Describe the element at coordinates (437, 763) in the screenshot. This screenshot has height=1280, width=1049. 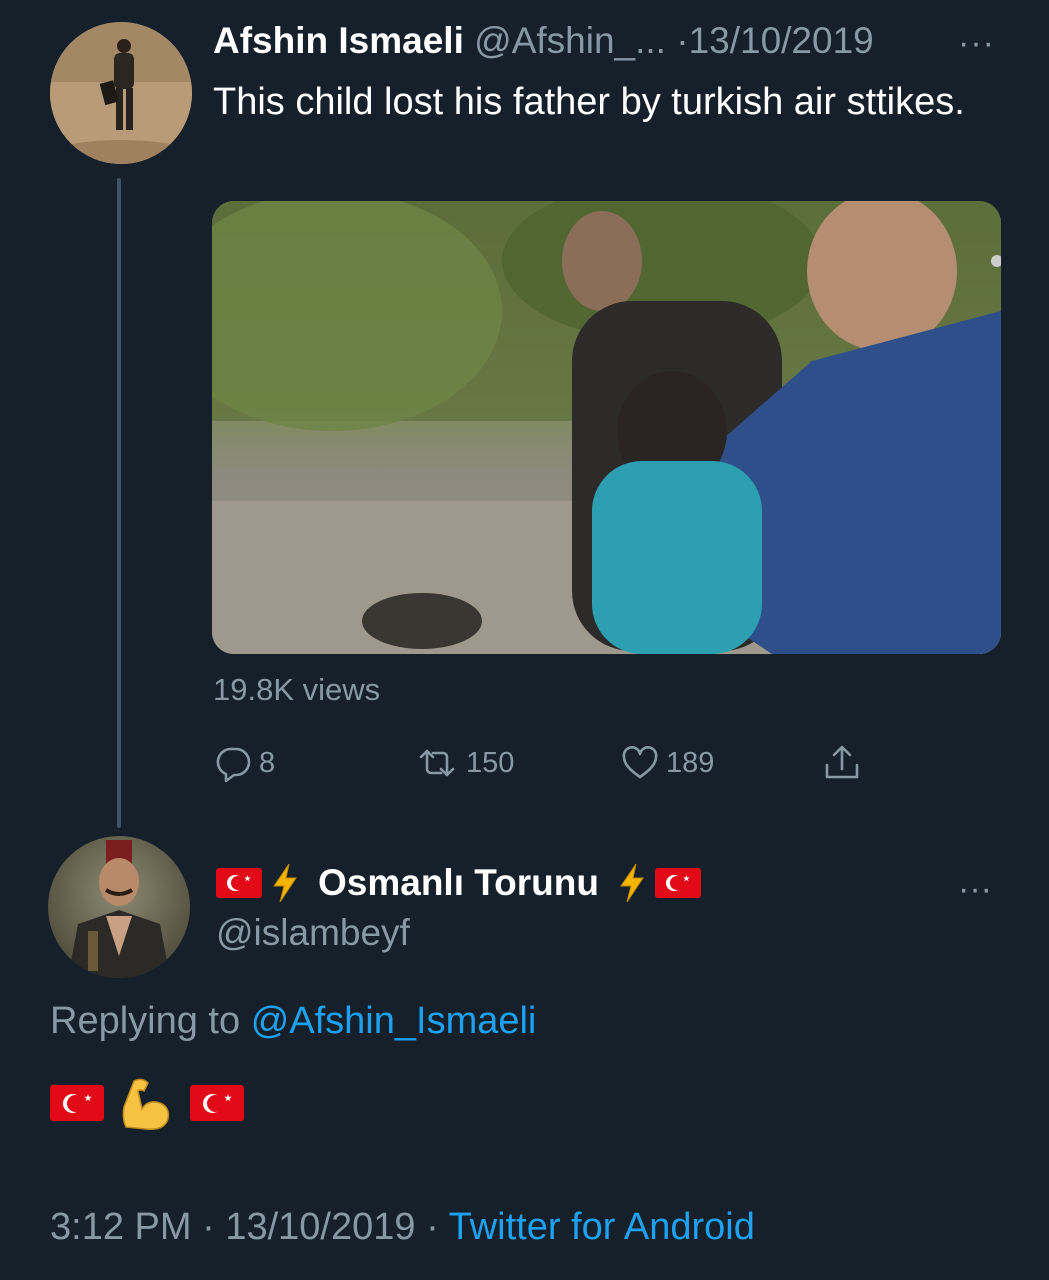
I see `retweet-icon` at that location.